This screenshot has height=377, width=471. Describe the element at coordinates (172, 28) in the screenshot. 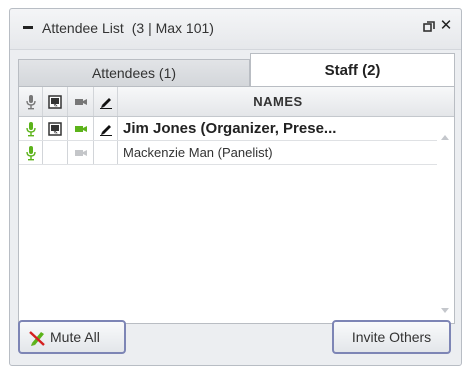

I see `attendee-count: (3 | Max 101)` at that location.